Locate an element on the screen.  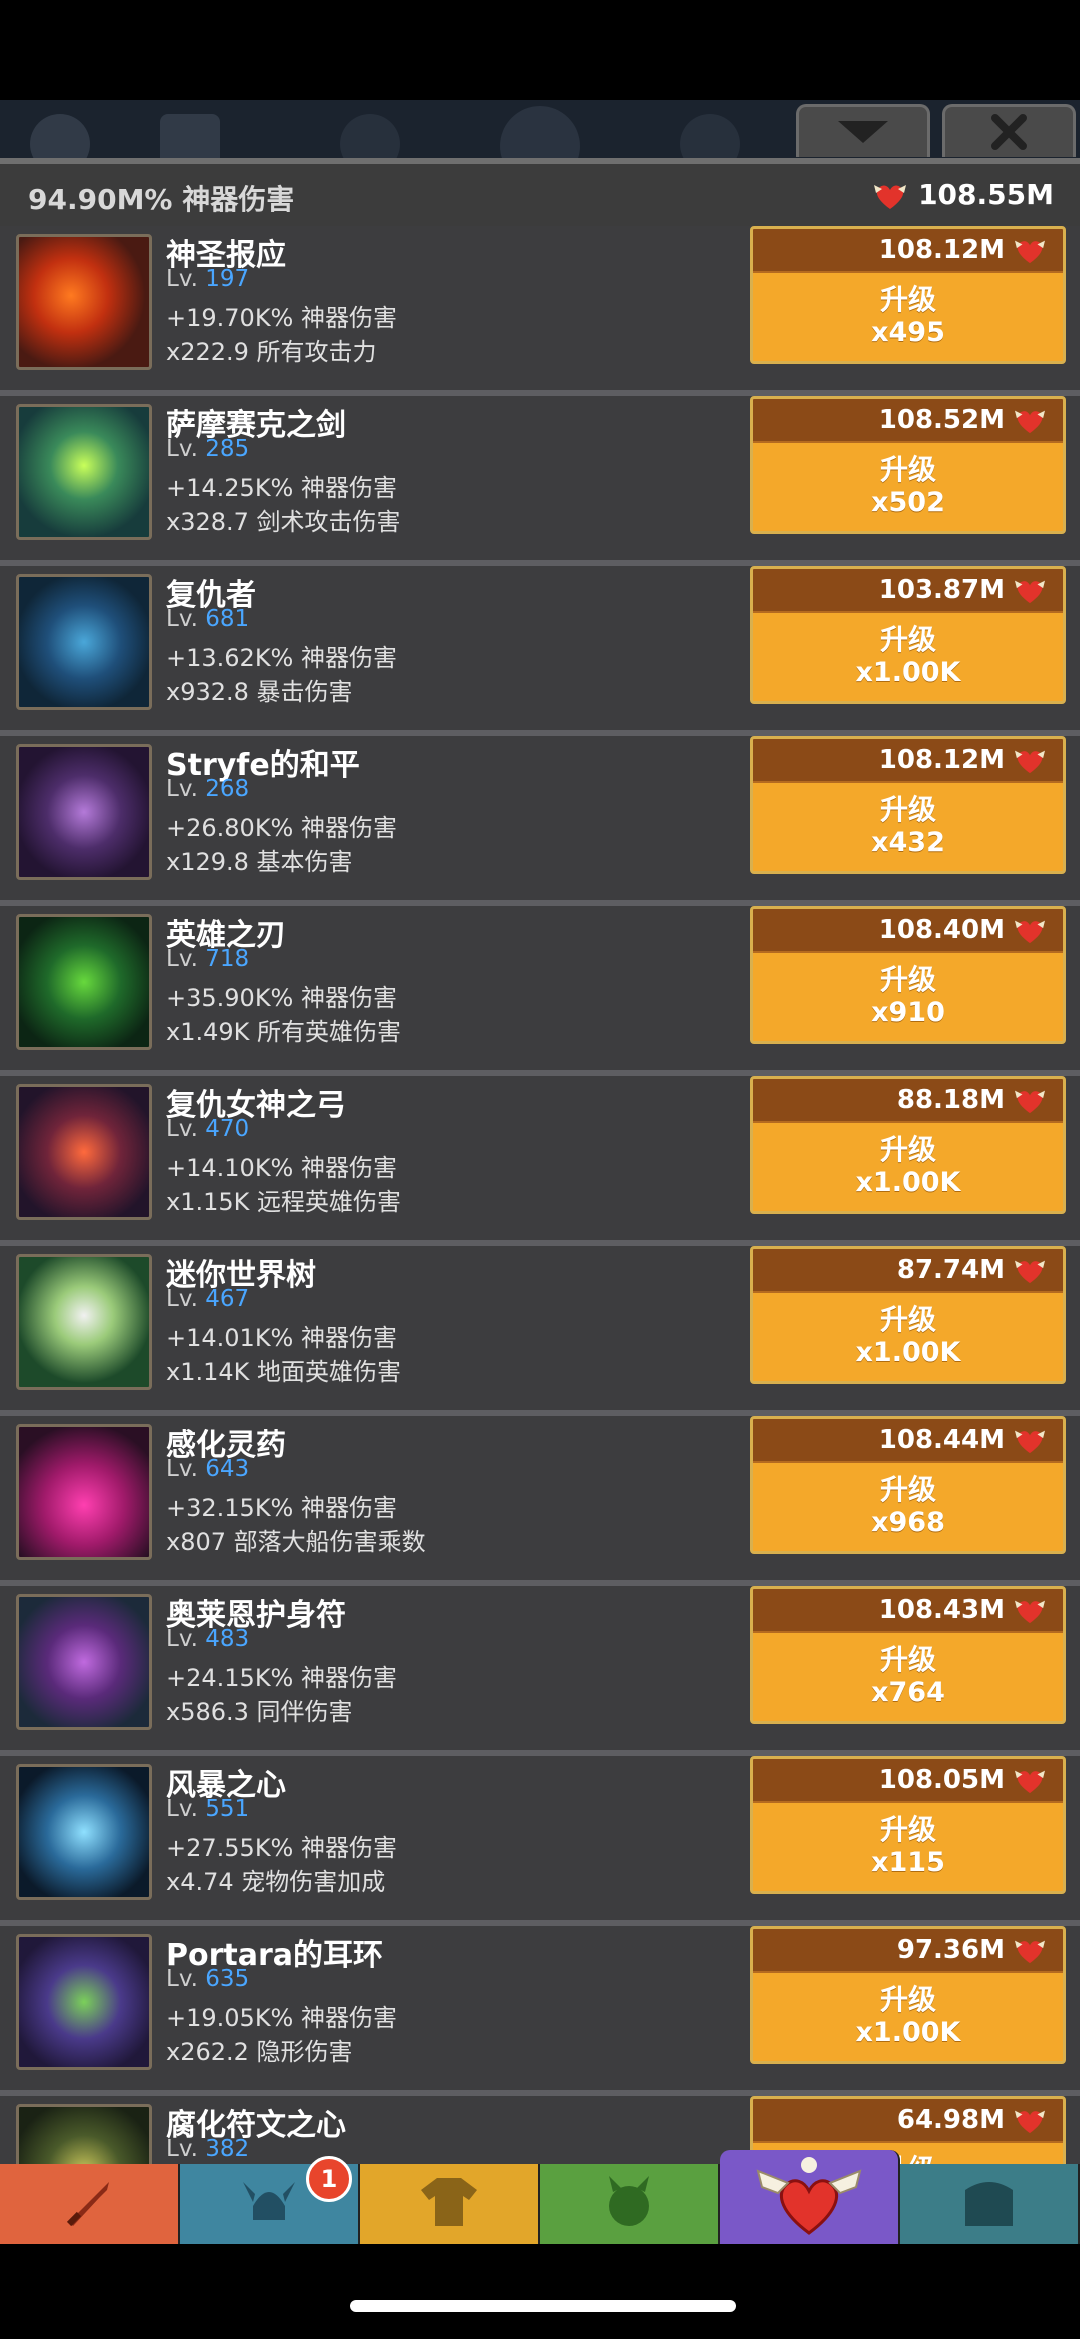
artifact-stat-primary: +35.90K% 神器伤害 is located at coordinates (281, 998).